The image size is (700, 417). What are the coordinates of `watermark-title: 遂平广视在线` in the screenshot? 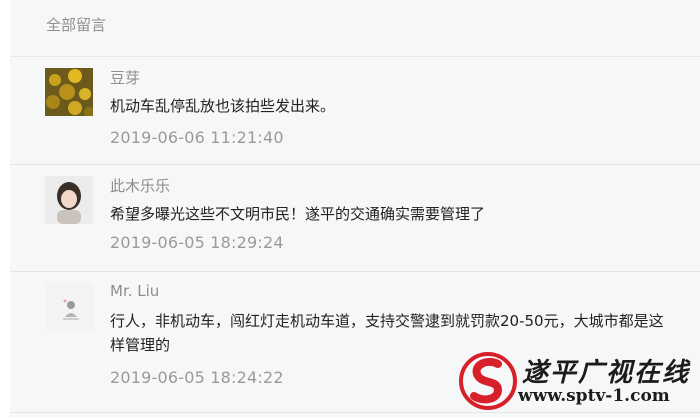 It's located at (606, 373).